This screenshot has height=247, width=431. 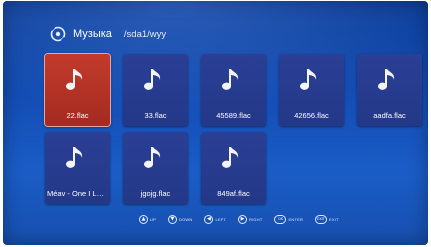 I want to click on file-name: 33.flac, so click(x=155, y=115).